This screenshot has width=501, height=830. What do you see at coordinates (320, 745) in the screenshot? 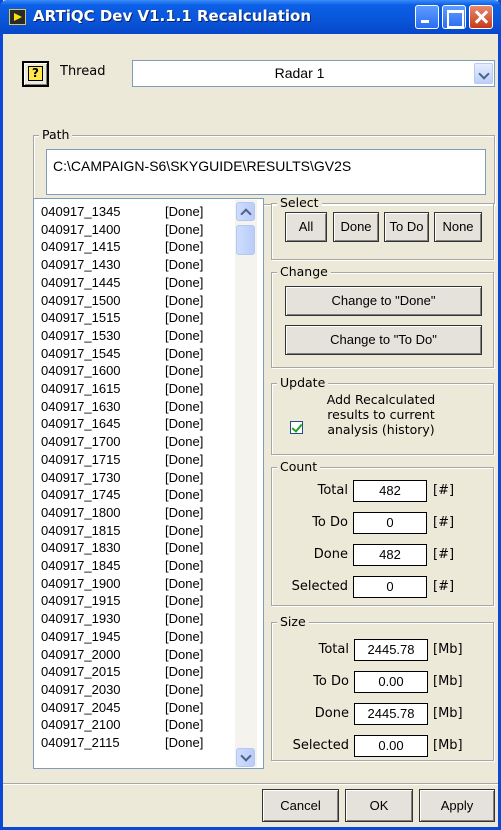
I see `size-3-label: Selected` at bounding box center [320, 745].